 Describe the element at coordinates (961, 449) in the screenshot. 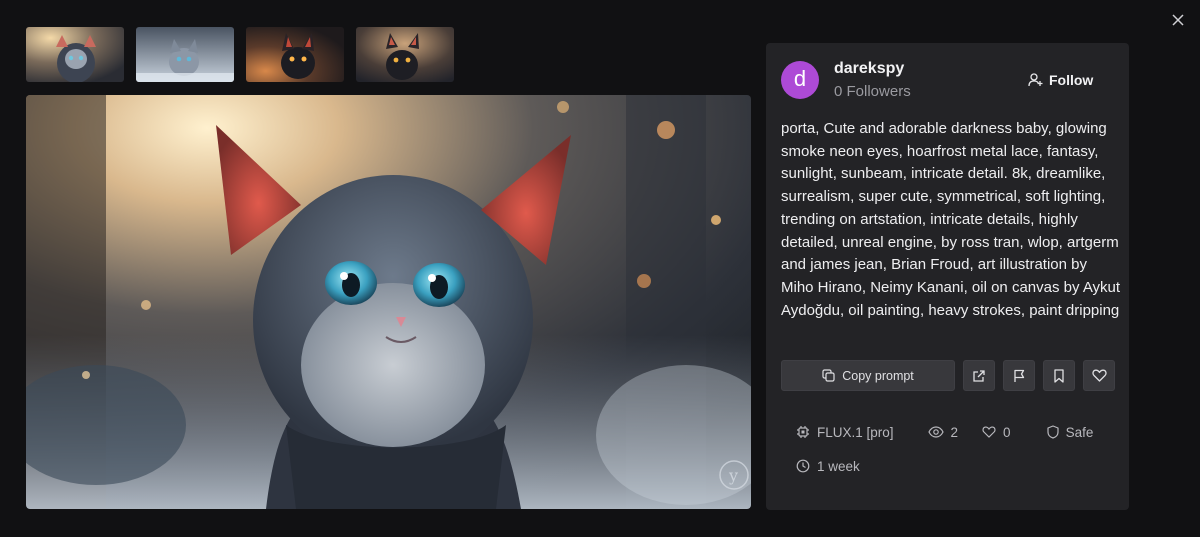

I see `meta-info: FLUX.1 [pro] 2 0 Safe 1 week` at that location.